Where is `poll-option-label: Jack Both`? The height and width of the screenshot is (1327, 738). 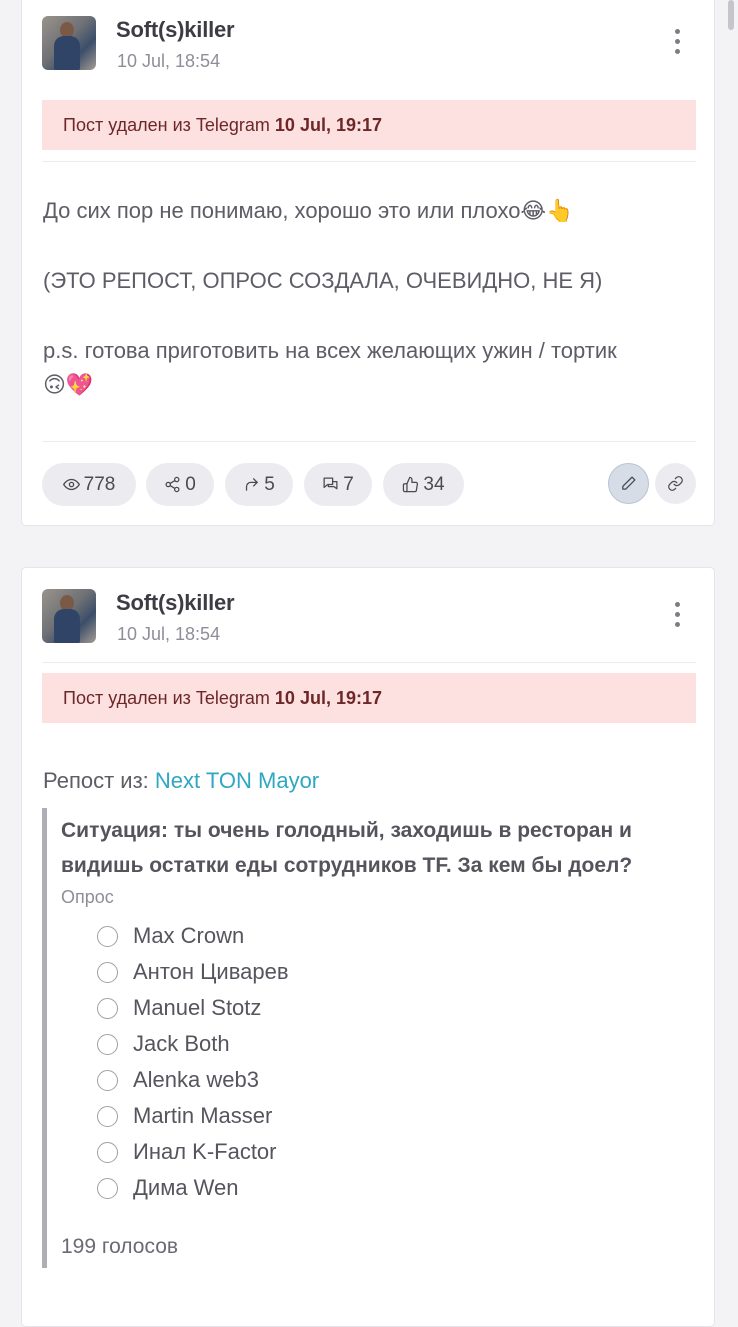
poll-option-label: Jack Both is located at coordinates (181, 1043).